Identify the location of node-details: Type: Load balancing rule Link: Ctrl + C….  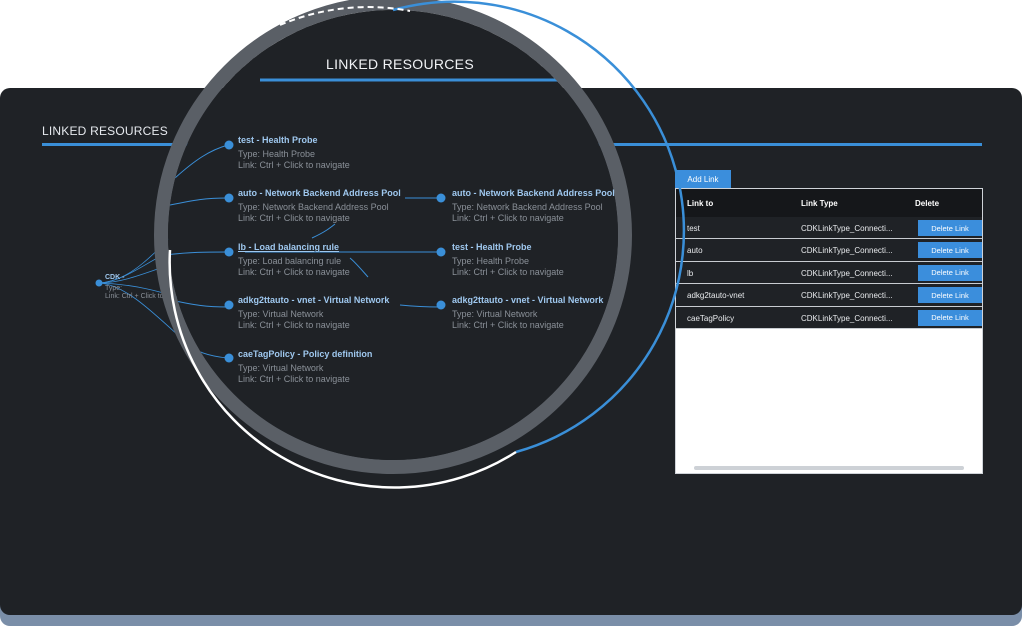
(294, 267).